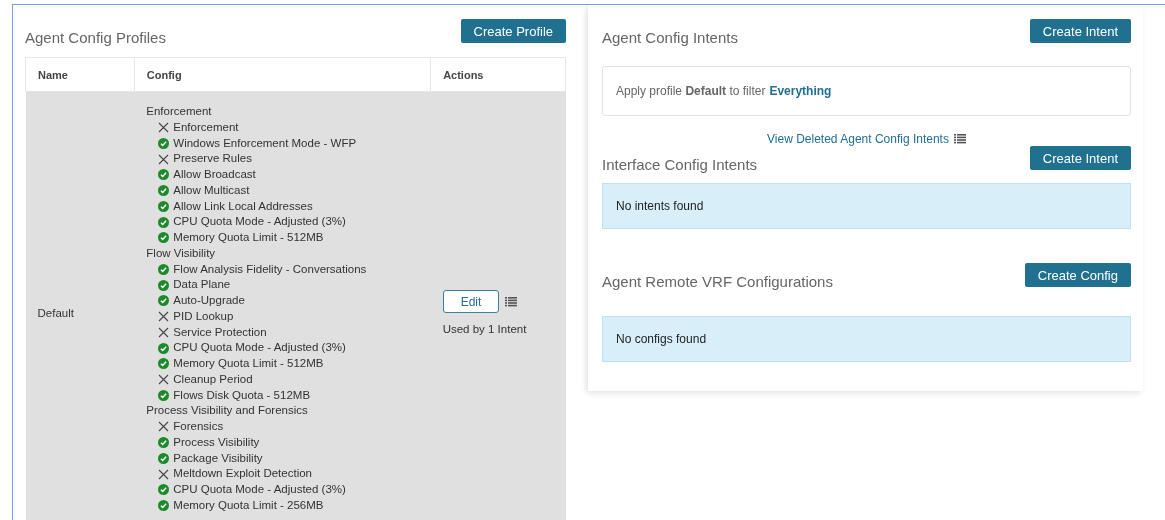 The width and height of the screenshot is (1165, 520). Describe the element at coordinates (242, 474) in the screenshot. I see `config-item: Meltdown Exploit Detection` at that location.